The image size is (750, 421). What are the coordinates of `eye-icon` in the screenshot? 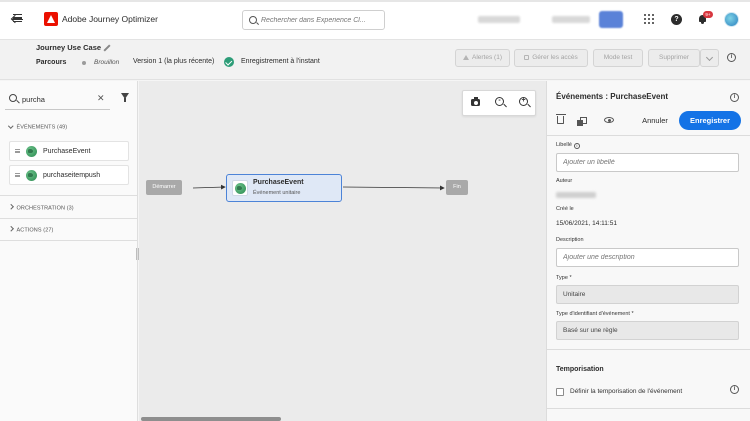 It's located at (609, 120).